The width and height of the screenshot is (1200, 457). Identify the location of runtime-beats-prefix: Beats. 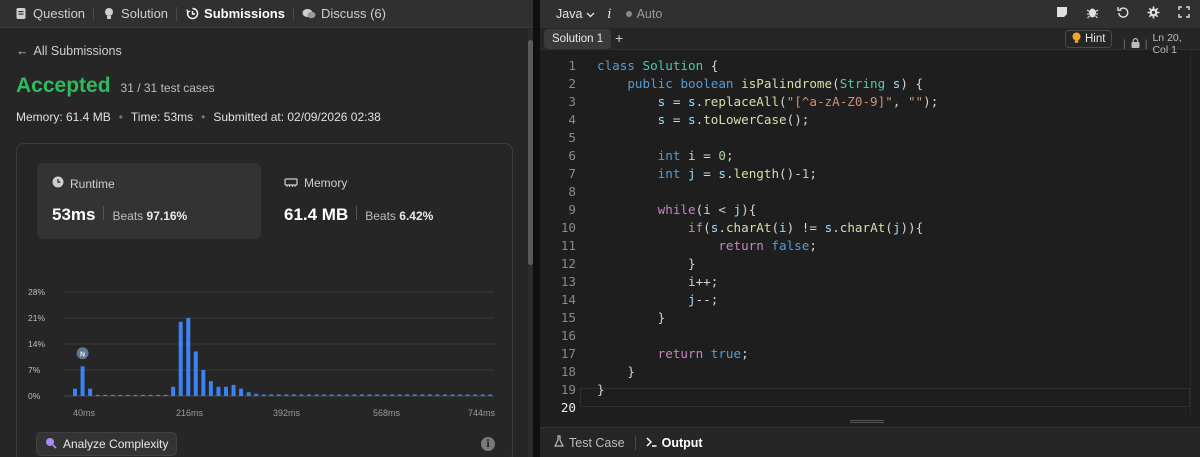
(129, 216).